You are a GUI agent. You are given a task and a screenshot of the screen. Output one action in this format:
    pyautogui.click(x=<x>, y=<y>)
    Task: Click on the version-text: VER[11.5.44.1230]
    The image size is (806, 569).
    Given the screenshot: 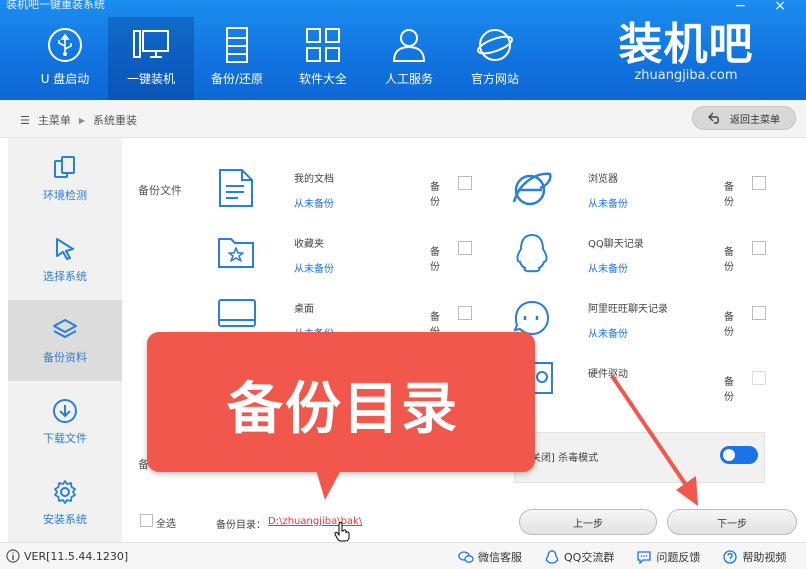 What is the action you would take?
    pyautogui.click(x=76, y=556)
    